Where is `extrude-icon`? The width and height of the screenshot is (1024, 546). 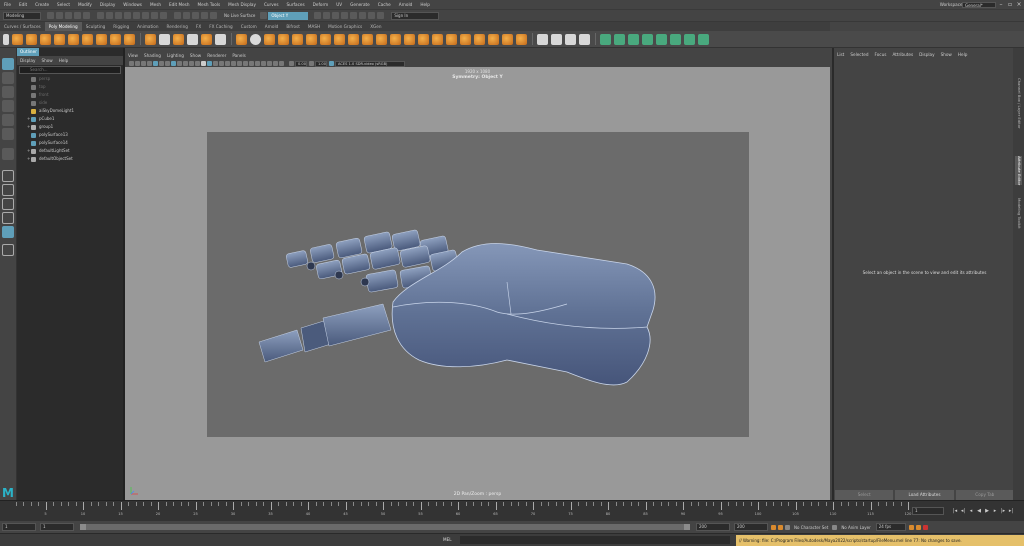
extrude-icon is located at coordinates (423, 39).